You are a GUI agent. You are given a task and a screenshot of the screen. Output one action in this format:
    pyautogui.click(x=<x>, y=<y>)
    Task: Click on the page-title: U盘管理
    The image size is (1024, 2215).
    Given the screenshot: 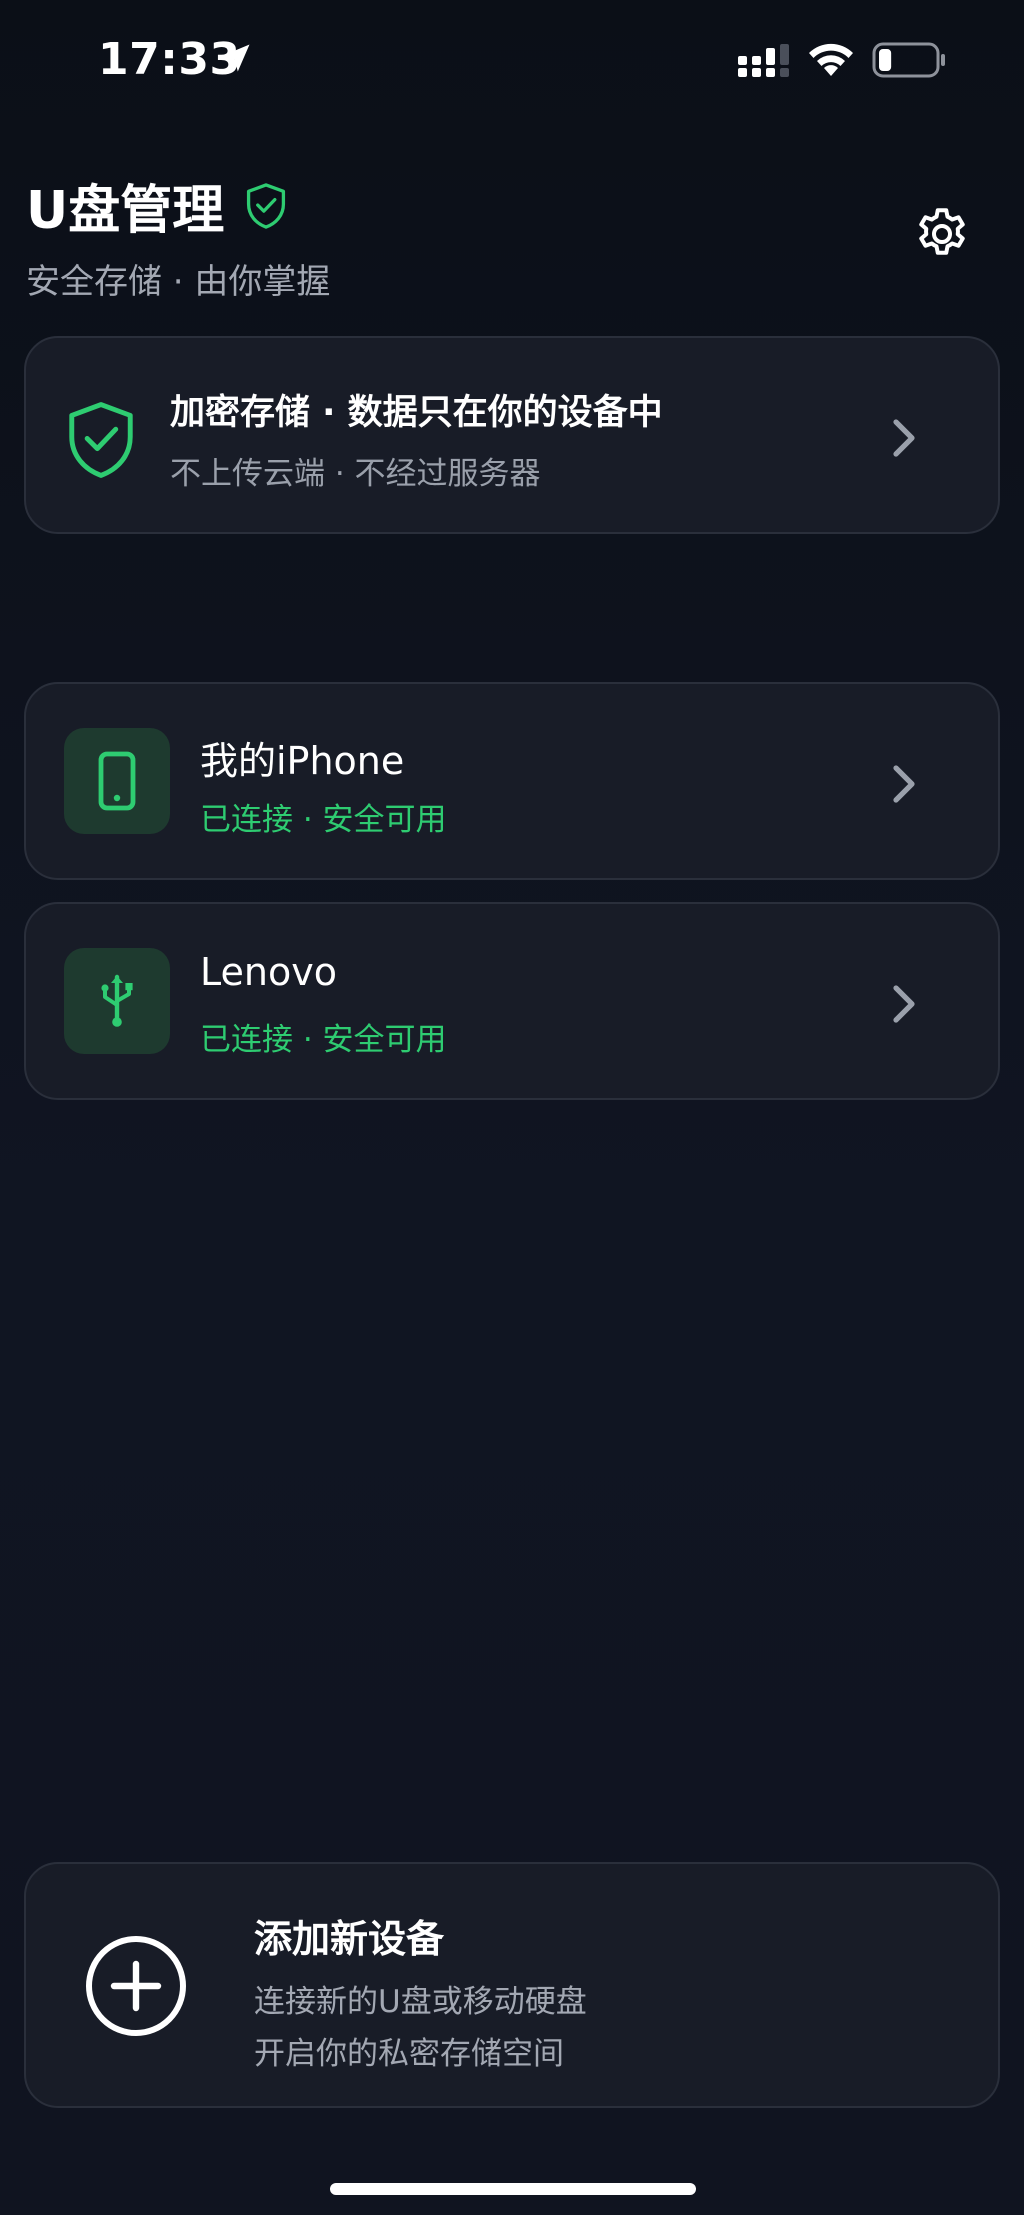 What is the action you would take?
    pyautogui.click(x=125, y=211)
    